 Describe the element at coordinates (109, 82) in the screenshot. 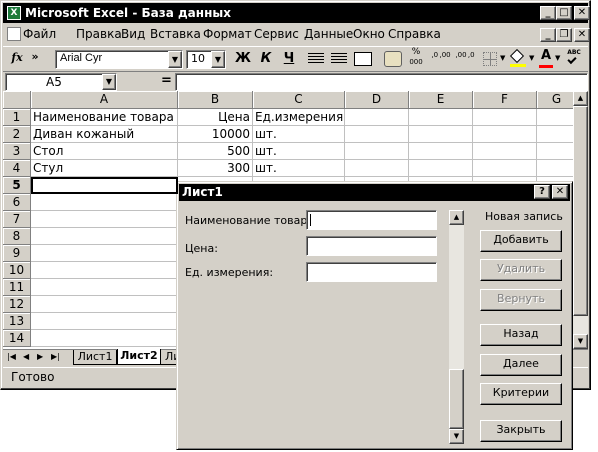

I see `name-box-dropdown-arrow: ▼` at that location.